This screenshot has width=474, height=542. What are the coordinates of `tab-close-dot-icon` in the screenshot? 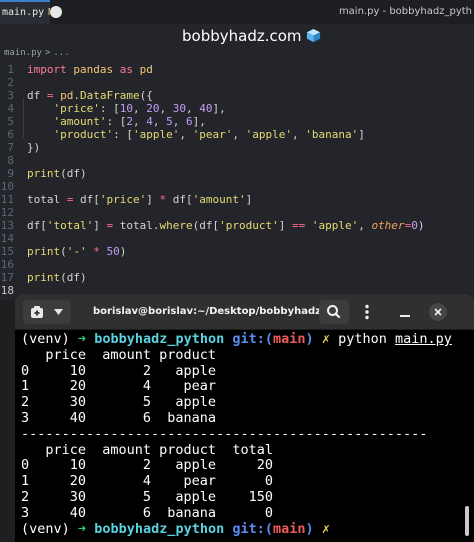 It's located at (56, 12).